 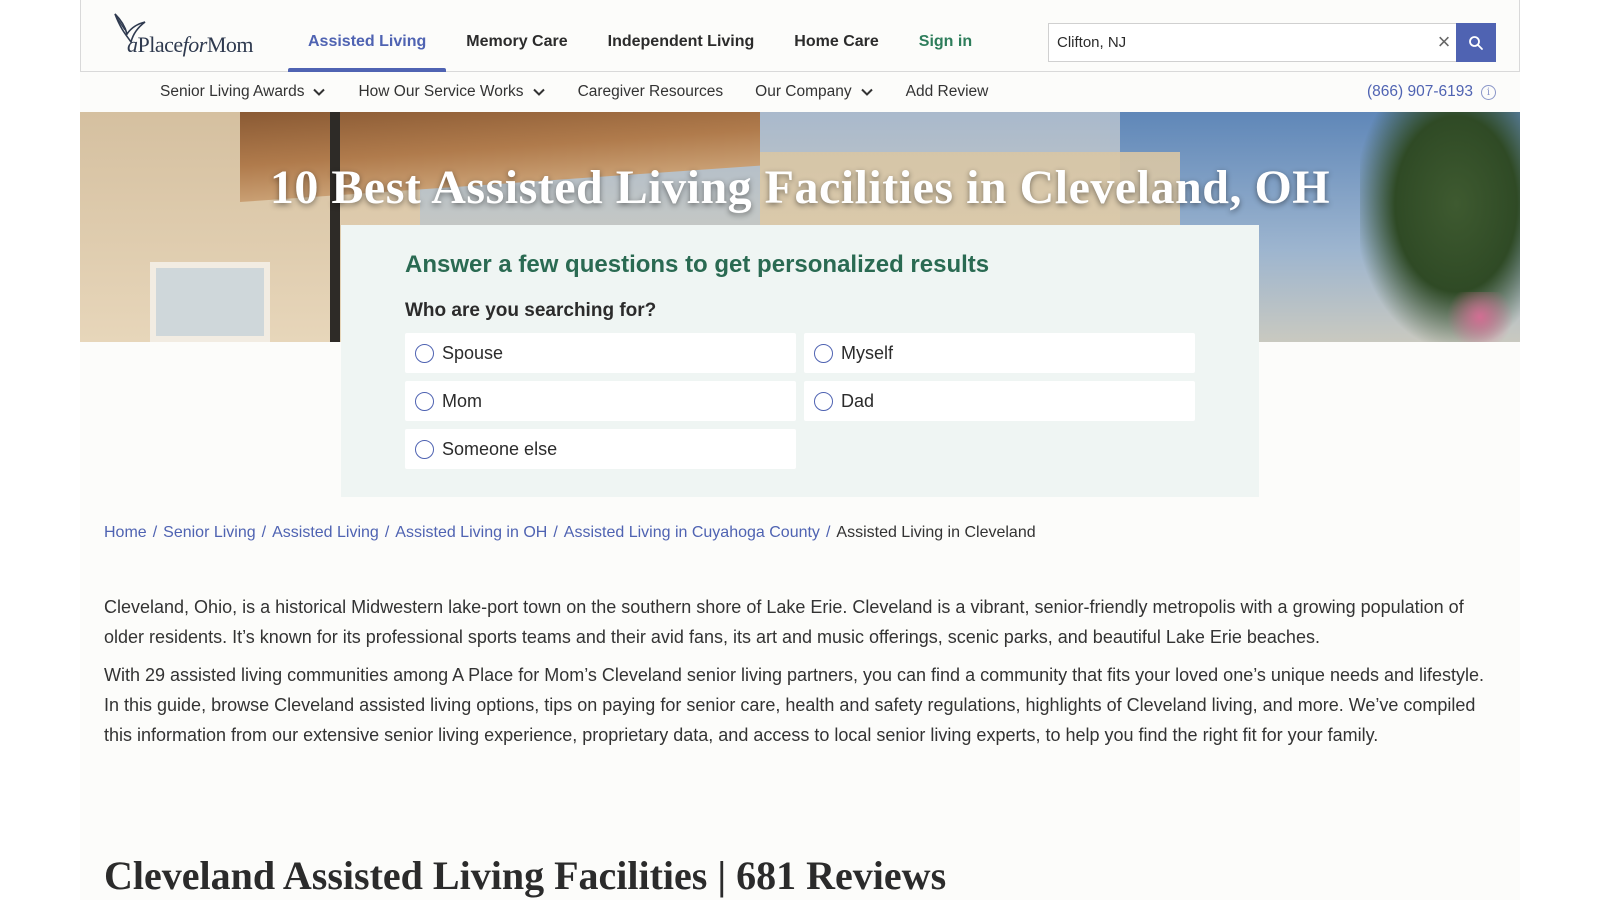 I want to click on option-label: Someone else, so click(x=500, y=449).